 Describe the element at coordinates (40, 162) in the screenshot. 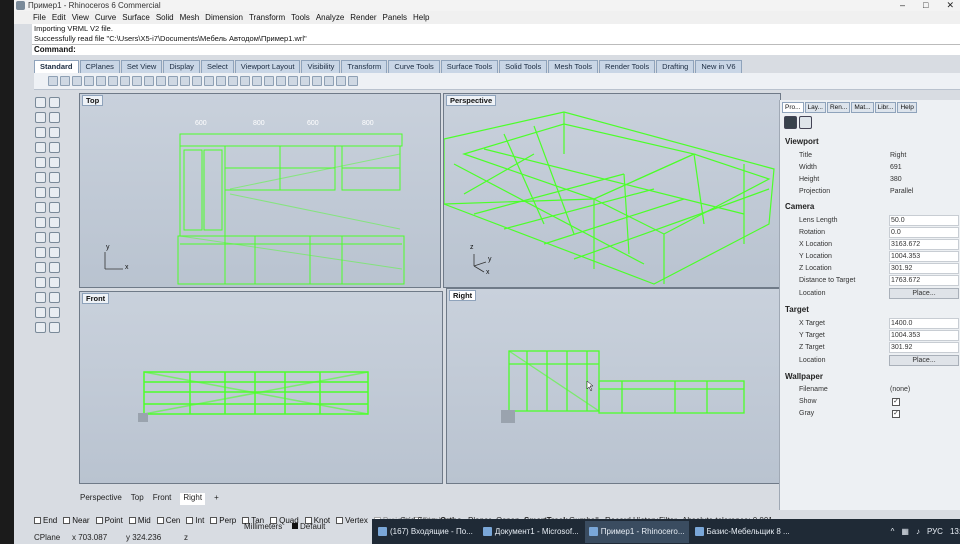

I see `fillet-icon` at that location.